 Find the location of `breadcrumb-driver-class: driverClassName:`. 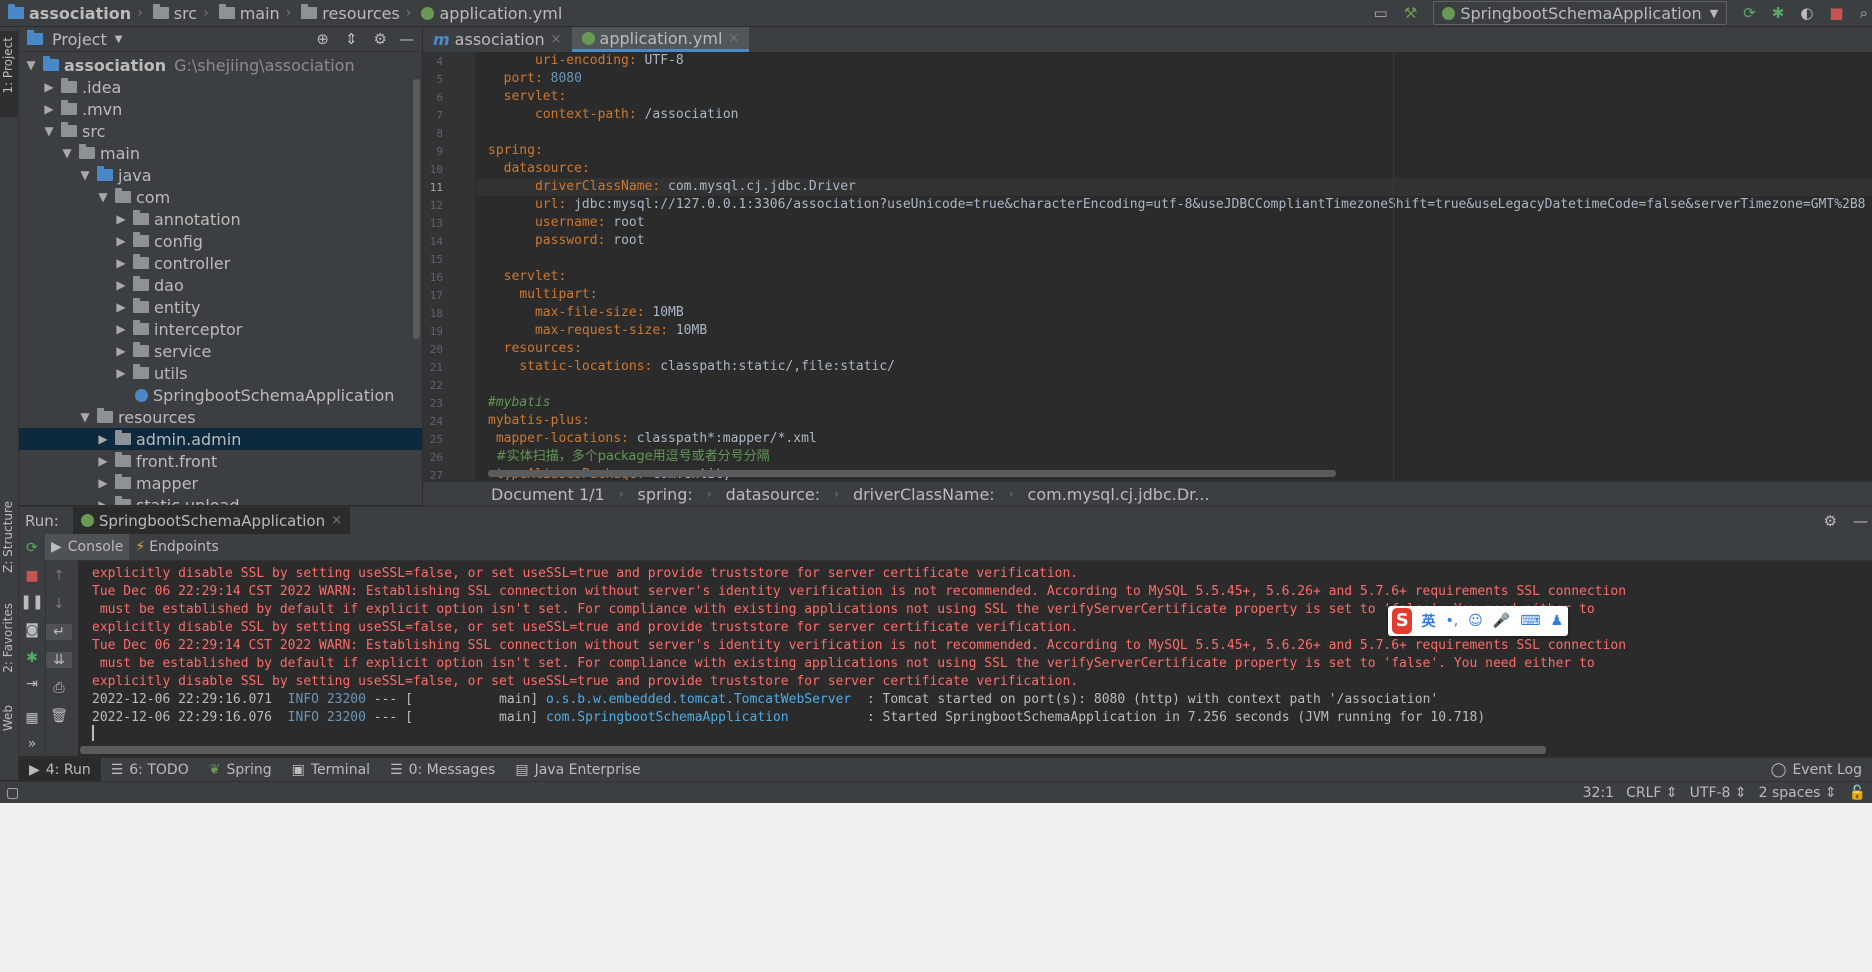

breadcrumb-driver-class: driverClassName: is located at coordinates (924, 494).